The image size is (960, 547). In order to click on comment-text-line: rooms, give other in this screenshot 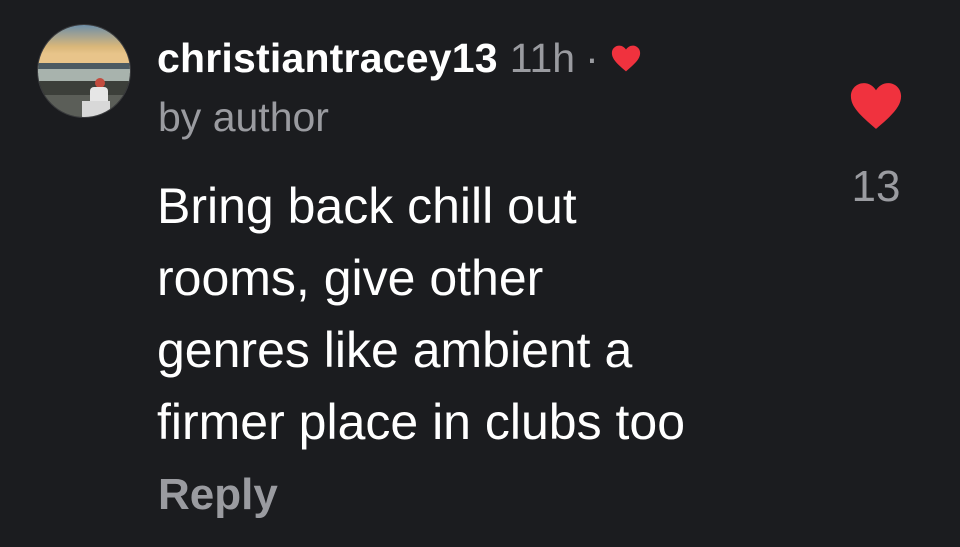, I will do `click(350, 278)`.